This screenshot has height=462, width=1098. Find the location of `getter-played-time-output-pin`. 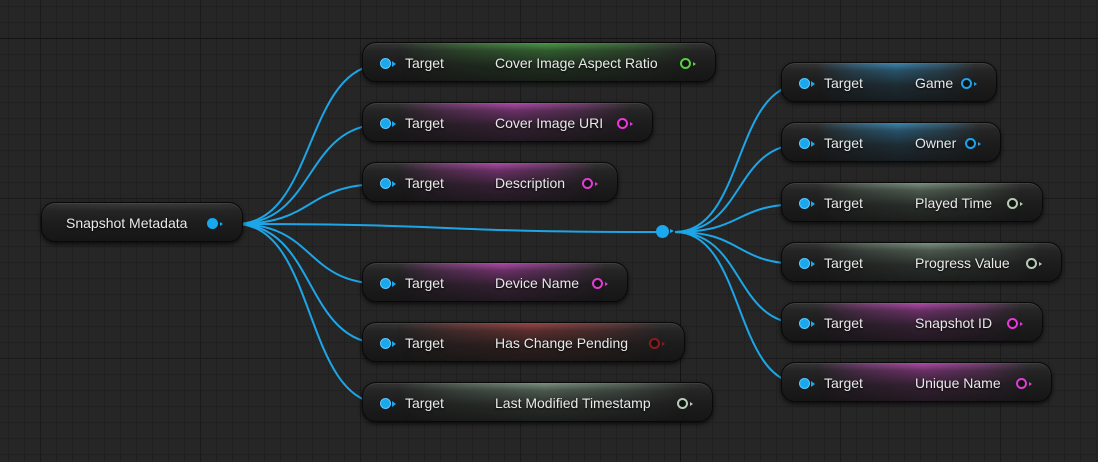

getter-played-time-output-pin is located at coordinates (1015, 203).